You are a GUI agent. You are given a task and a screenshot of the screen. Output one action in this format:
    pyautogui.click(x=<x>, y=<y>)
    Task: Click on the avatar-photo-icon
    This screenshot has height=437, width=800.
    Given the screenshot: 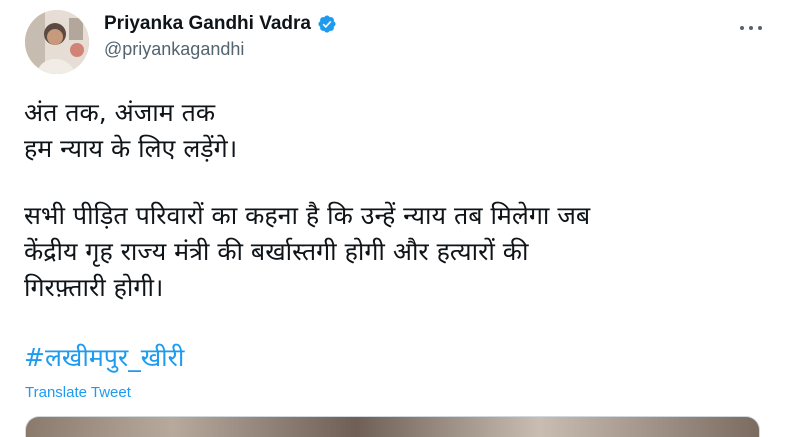 What is the action you would take?
    pyautogui.click(x=57, y=42)
    